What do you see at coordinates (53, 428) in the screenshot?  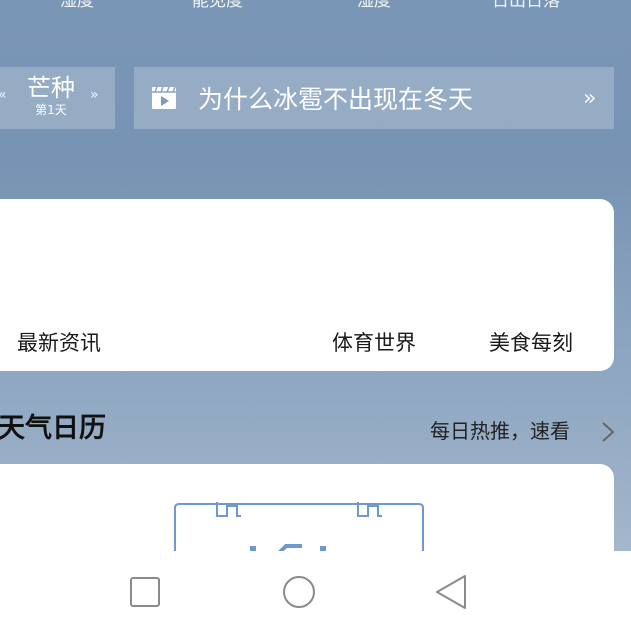 I see `section-title: 天气日历` at bounding box center [53, 428].